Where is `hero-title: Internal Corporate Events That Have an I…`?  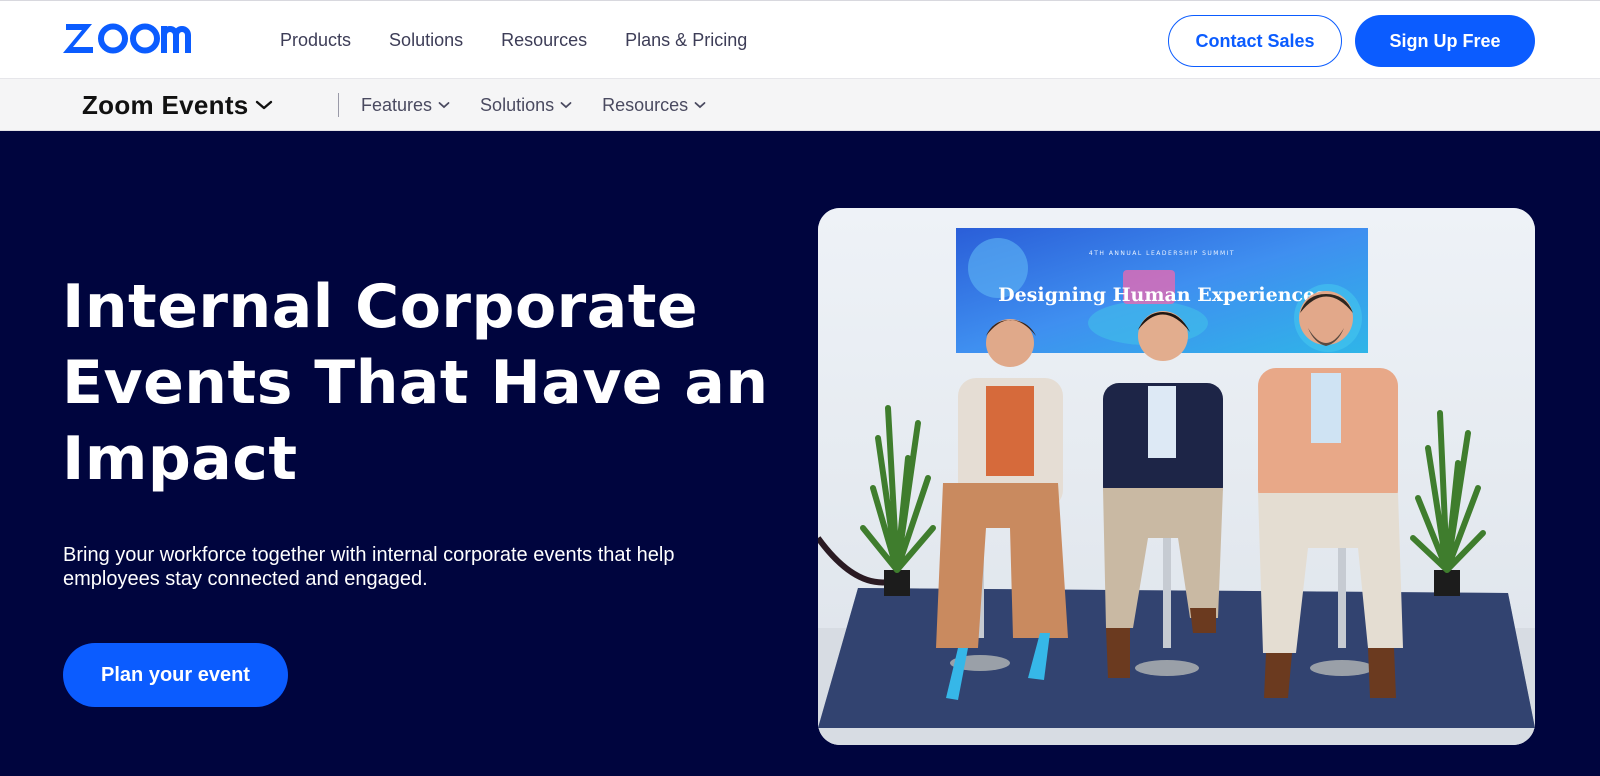 hero-title: Internal Corporate Events That Have an I… is located at coordinates (415, 383).